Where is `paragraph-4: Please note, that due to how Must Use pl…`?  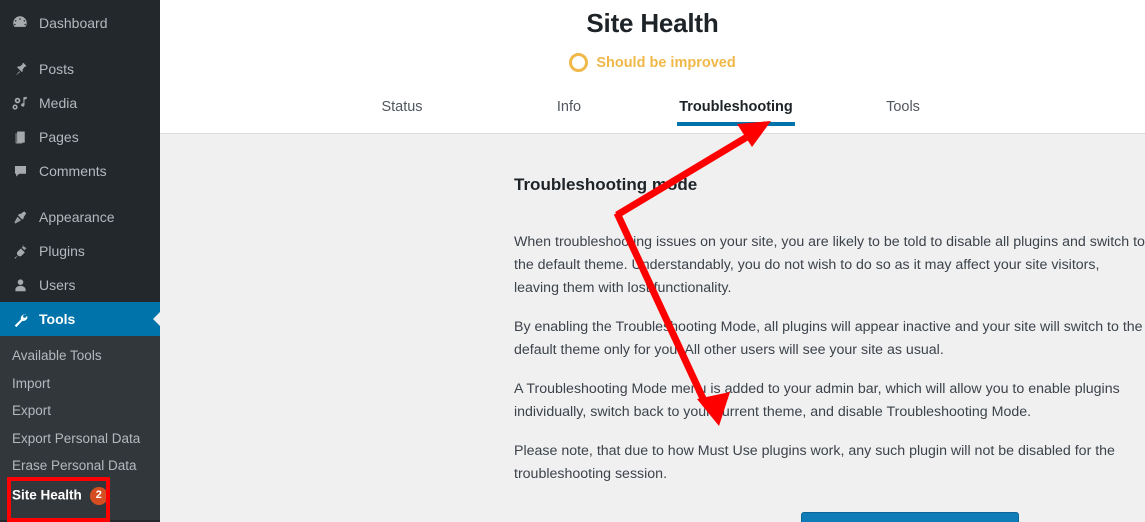 paragraph-4: Please note, that due to how Must Use pl… is located at coordinates (814, 462).